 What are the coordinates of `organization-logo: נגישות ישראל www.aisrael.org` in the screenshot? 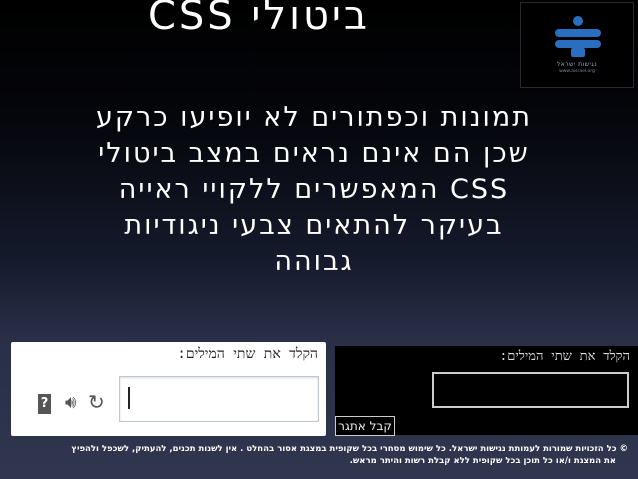 It's located at (577, 45).